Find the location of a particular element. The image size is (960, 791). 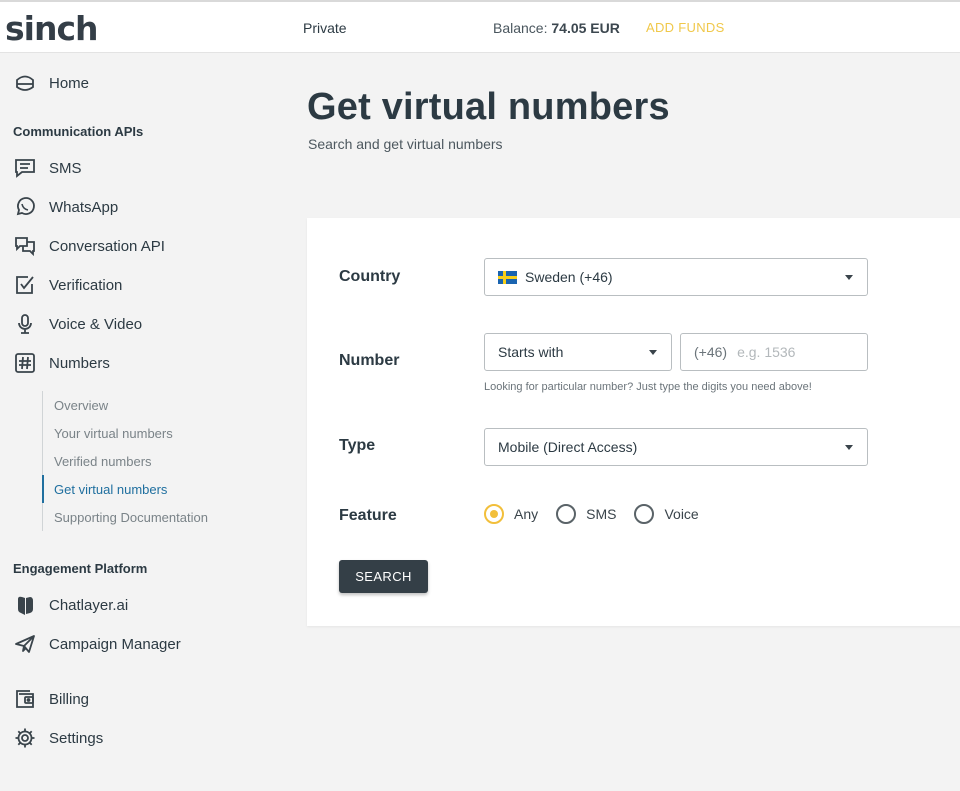

chat-bubbles-icon is located at coordinates (25, 246).